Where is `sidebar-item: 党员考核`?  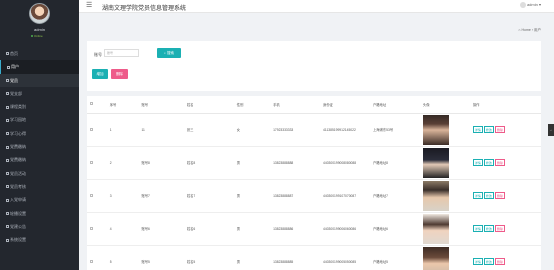
sidebar-item: 党员考核 is located at coordinates (39, 186).